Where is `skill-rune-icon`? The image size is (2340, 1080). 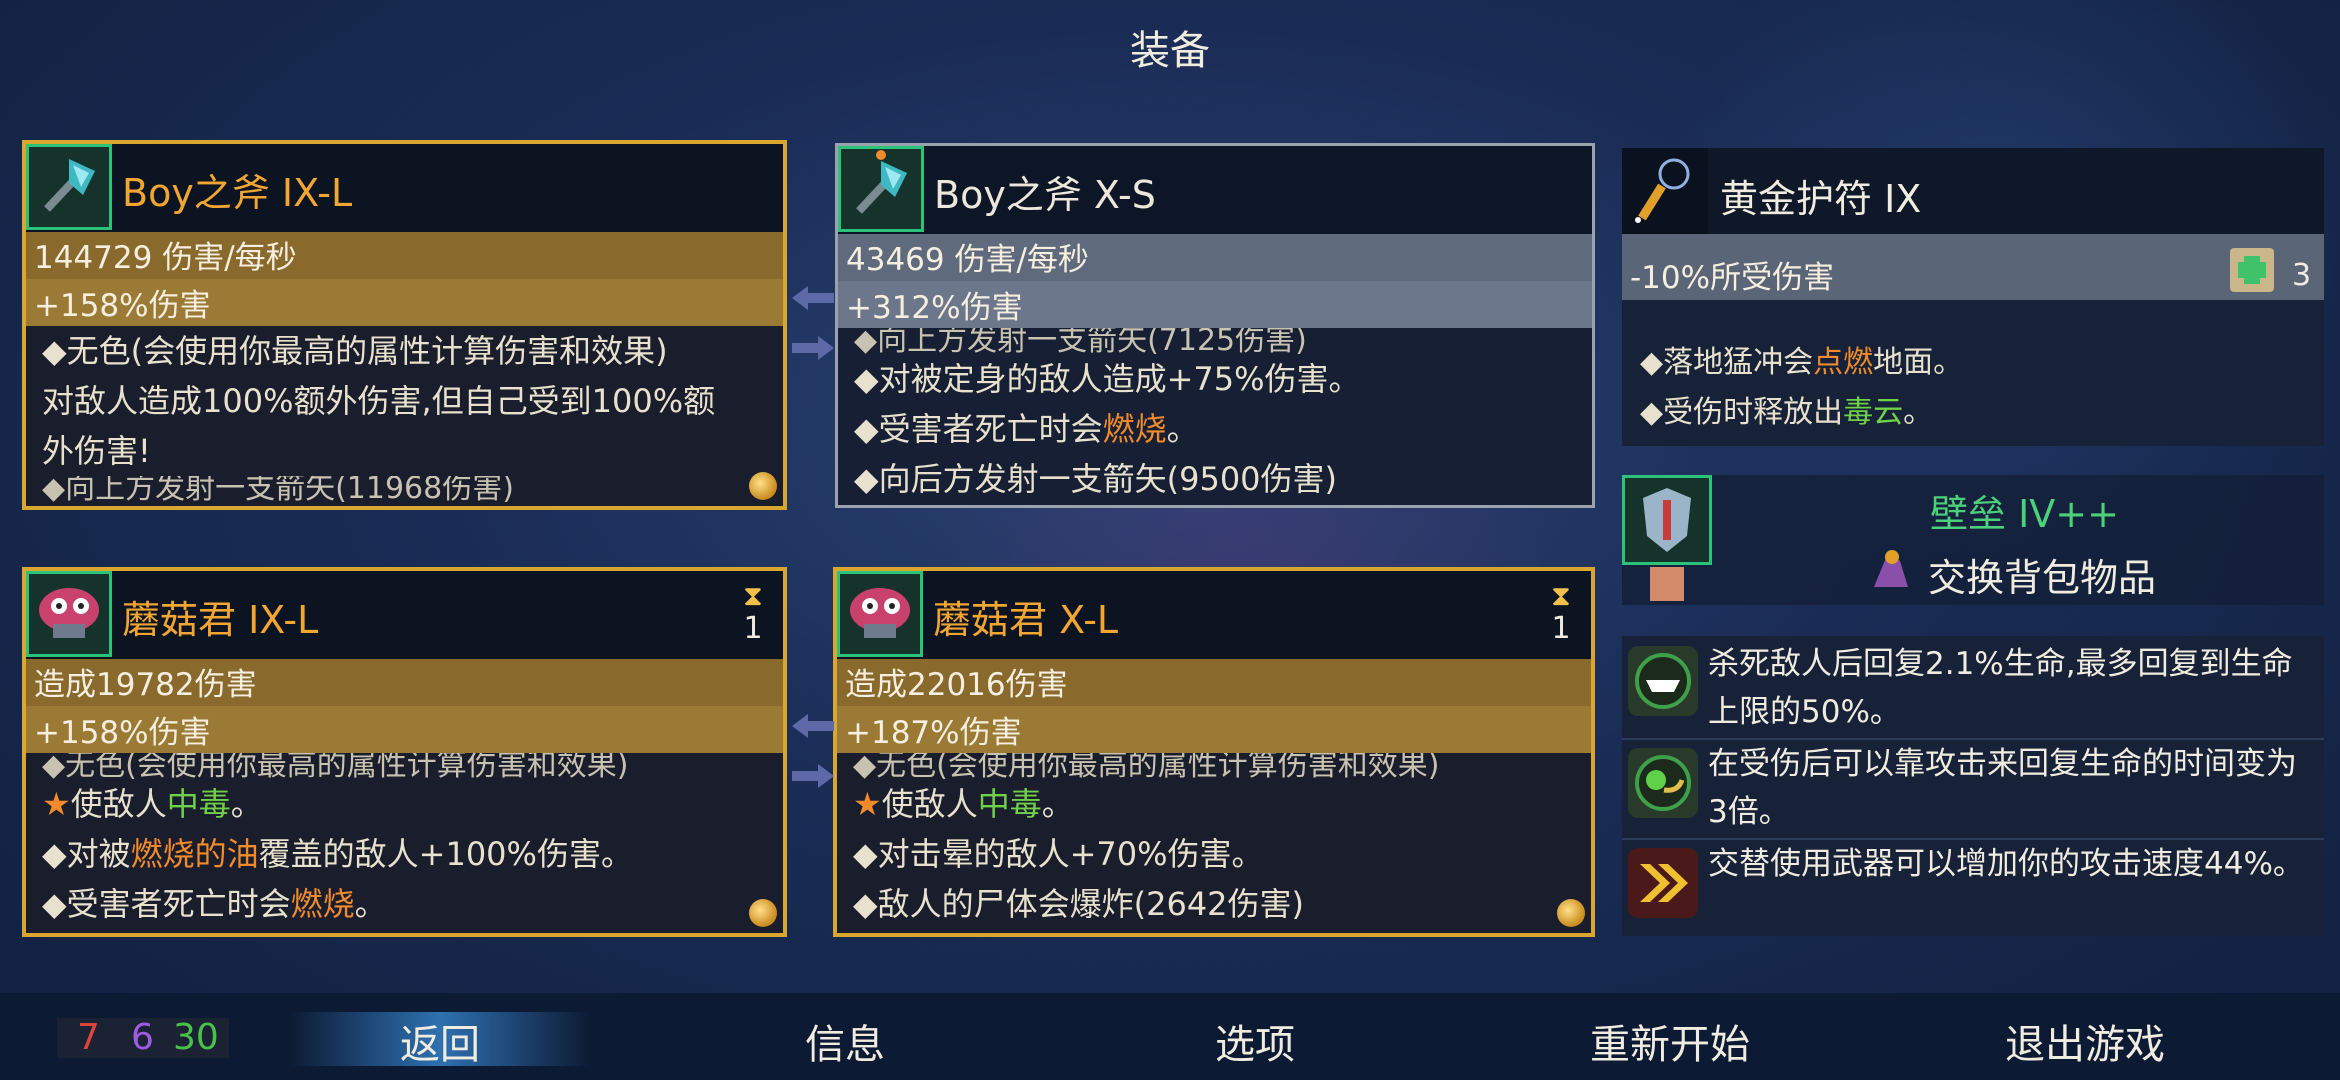 skill-rune-icon is located at coordinates (1667, 584).